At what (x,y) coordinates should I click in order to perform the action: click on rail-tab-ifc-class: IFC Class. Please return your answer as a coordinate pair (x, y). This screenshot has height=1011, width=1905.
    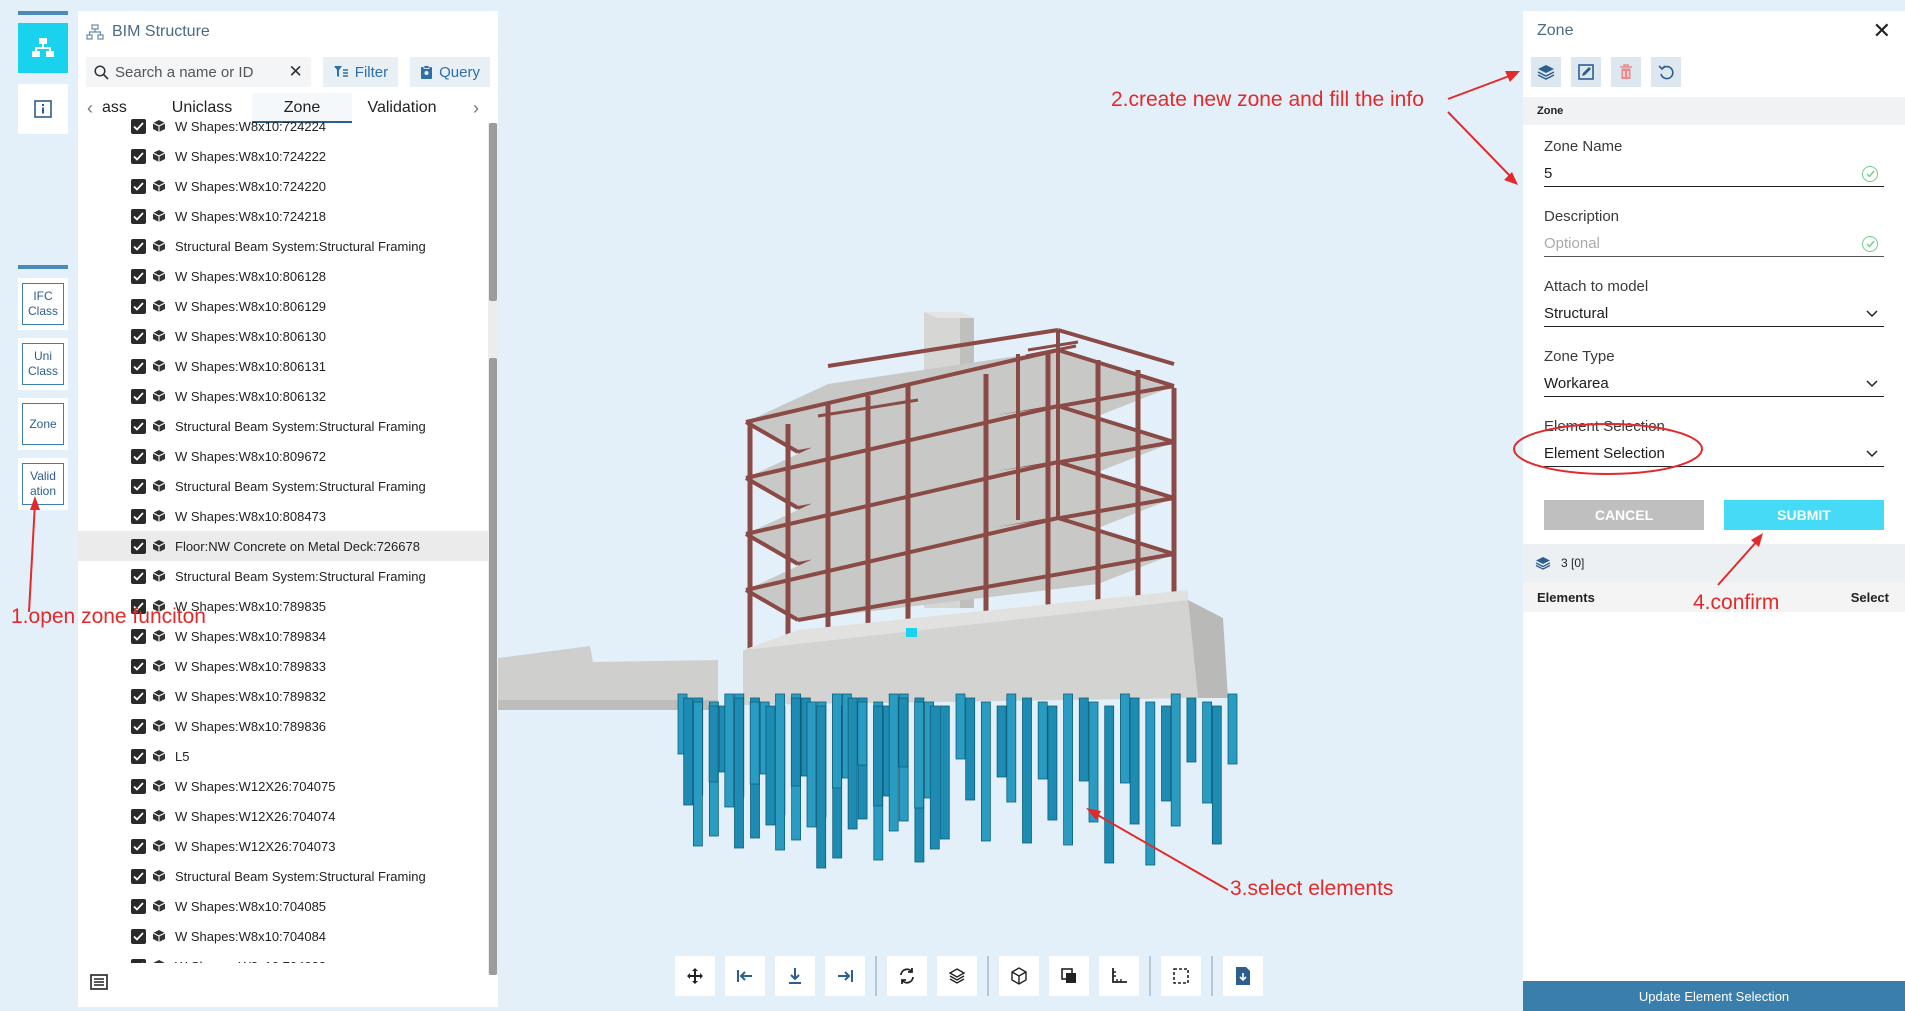
    Looking at the image, I should click on (43, 304).